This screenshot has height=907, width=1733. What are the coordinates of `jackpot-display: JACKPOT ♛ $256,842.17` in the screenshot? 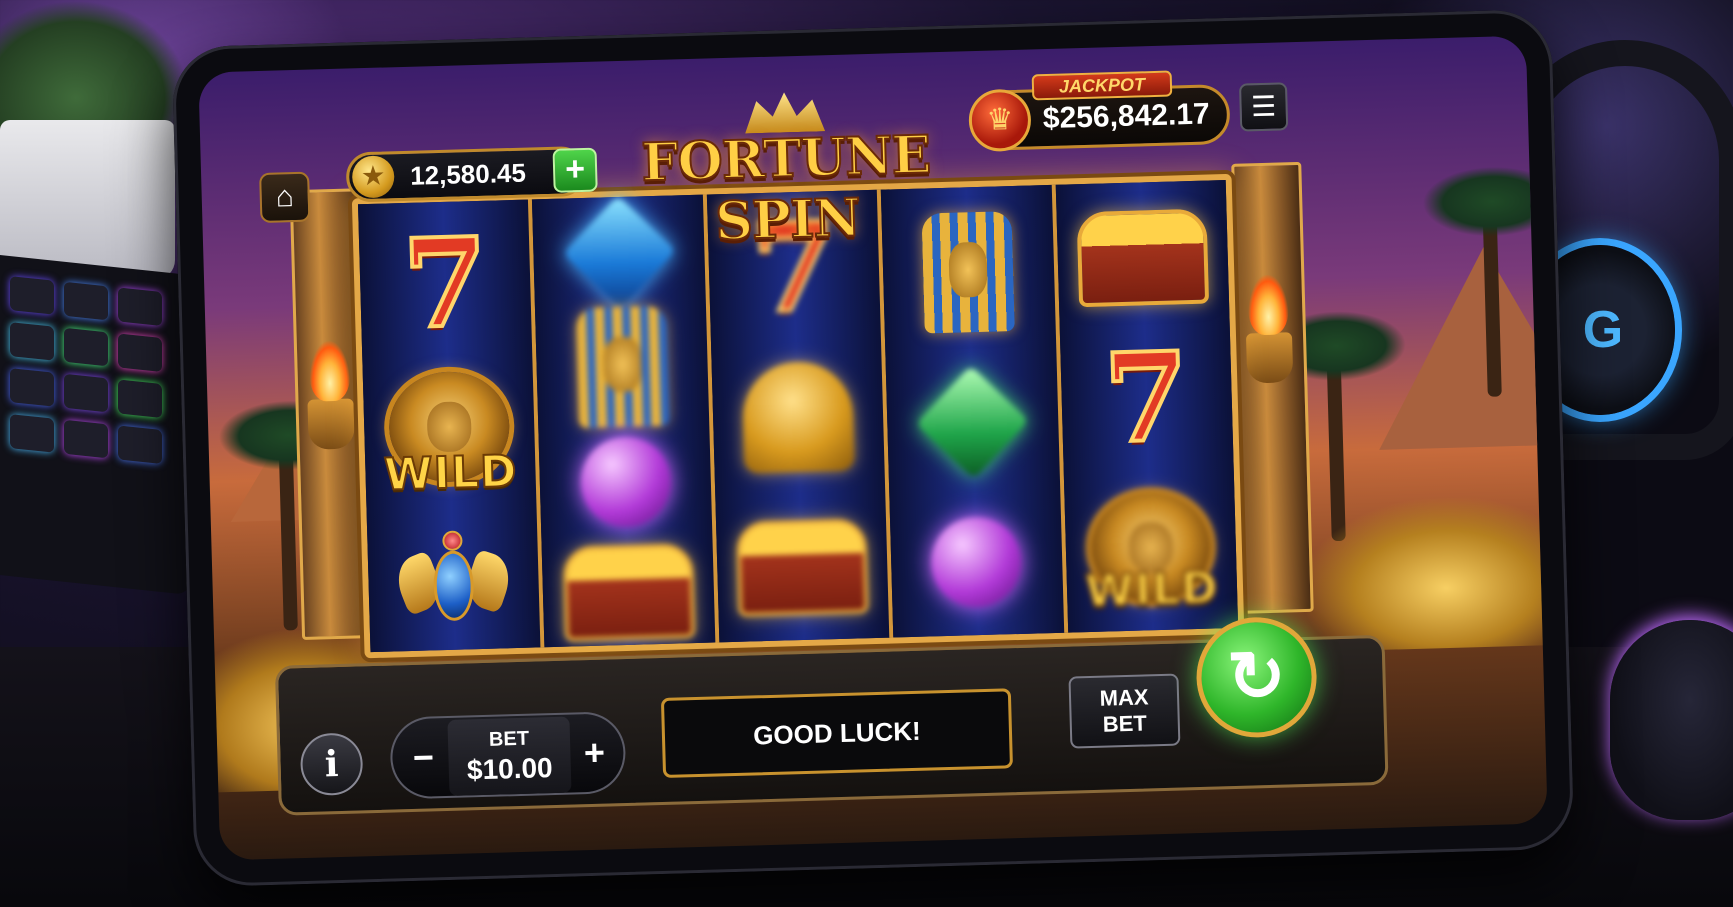 It's located at (1099, 111).